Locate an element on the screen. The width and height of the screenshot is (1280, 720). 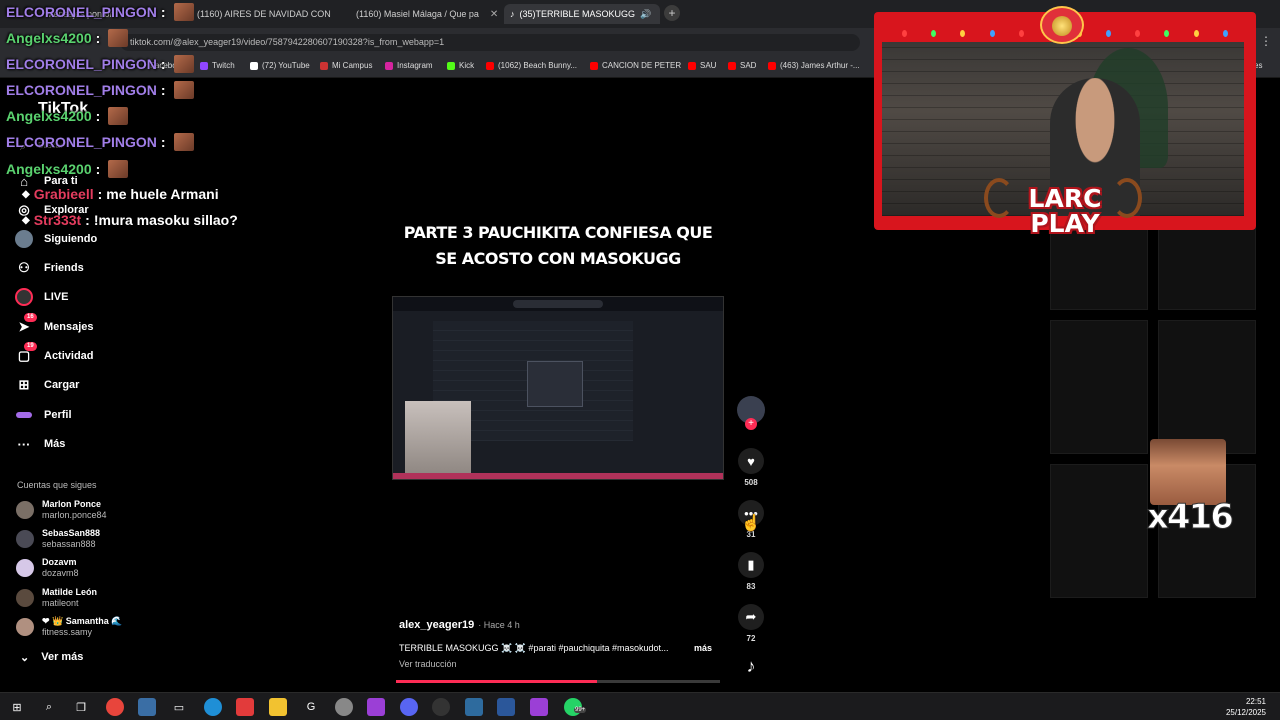
calculator-icon is located at coordinates (474, 707).